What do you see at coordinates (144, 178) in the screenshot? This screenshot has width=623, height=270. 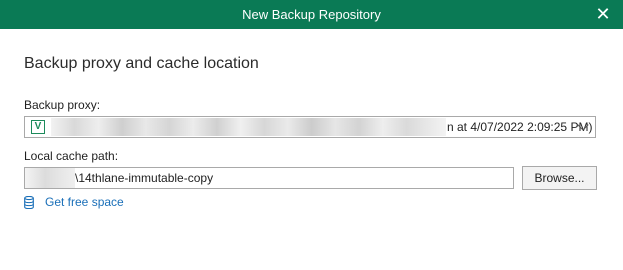 I see `local-cache-path-value: \14thlane-immutable-copy` at bounding box center [144, 178].